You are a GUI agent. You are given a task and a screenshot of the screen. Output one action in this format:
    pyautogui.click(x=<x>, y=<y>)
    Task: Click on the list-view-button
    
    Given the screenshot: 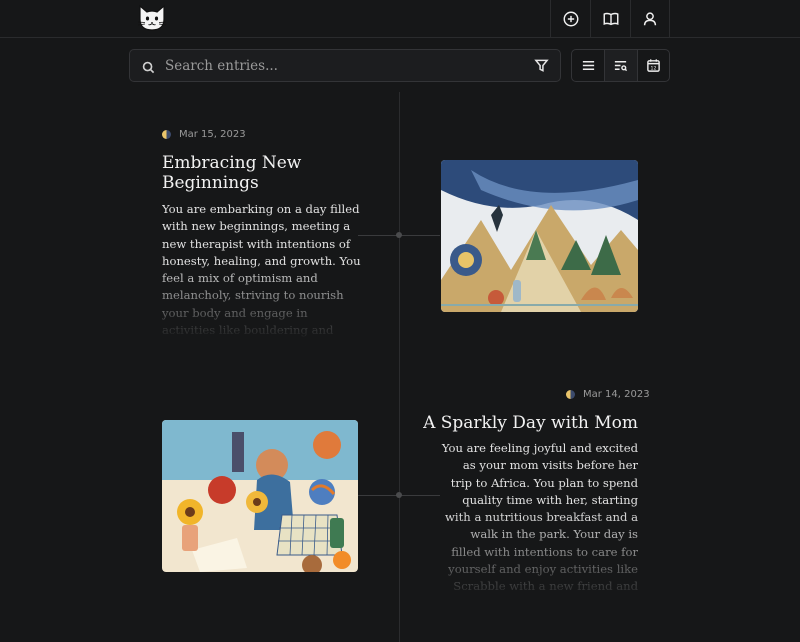 What is the action you would take?
    pyautogui.click(x=588, y=65)
    